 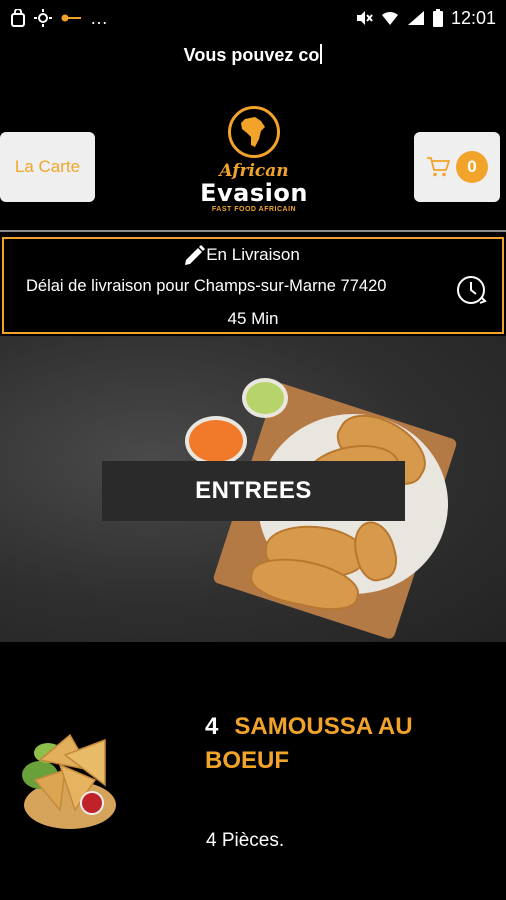 What do you see at coordinates (321, 54) in the screenshot?
I see `text-caret` at bounding box center [321, 54].